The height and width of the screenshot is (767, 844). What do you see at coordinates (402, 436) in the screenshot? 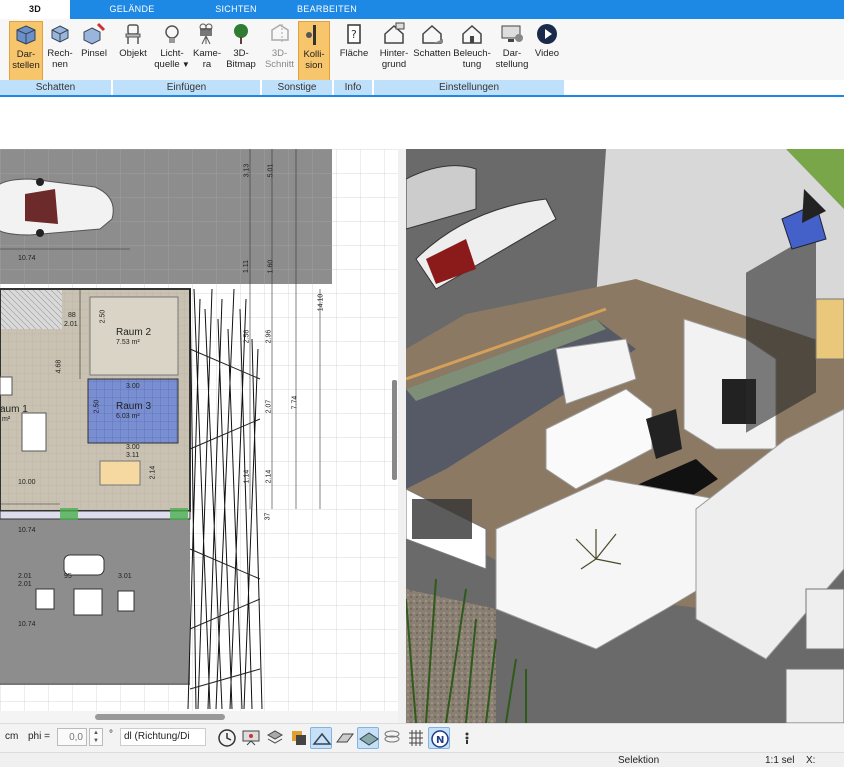
I see `view-splitter` at bounding box center [402, 436].